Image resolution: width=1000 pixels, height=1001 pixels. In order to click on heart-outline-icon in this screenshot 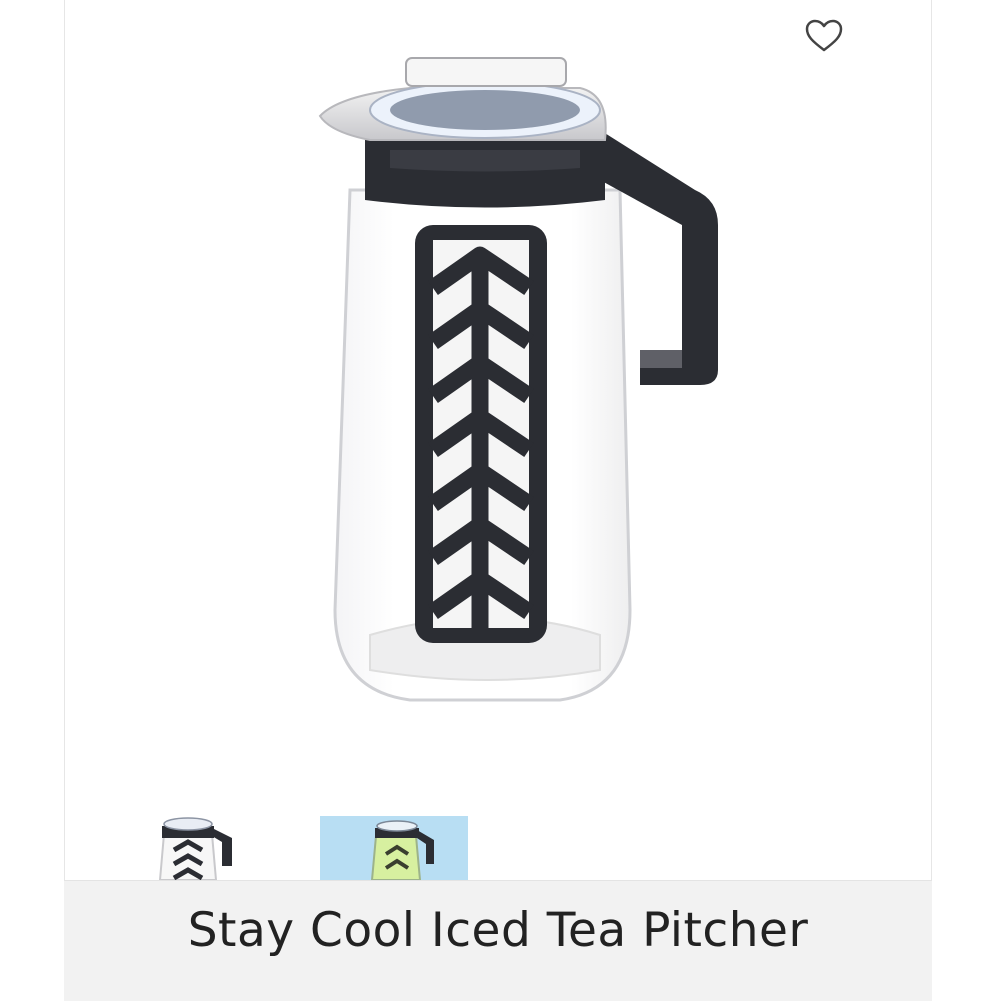, I will do `click(824, 35)`.